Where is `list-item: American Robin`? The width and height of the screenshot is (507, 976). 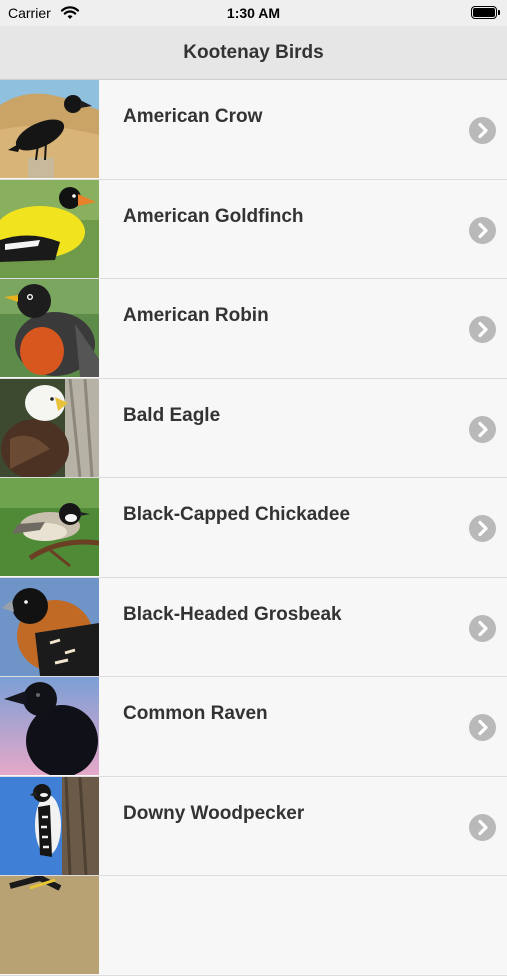
list-item: American Robin is located at coordinates (253, 329).